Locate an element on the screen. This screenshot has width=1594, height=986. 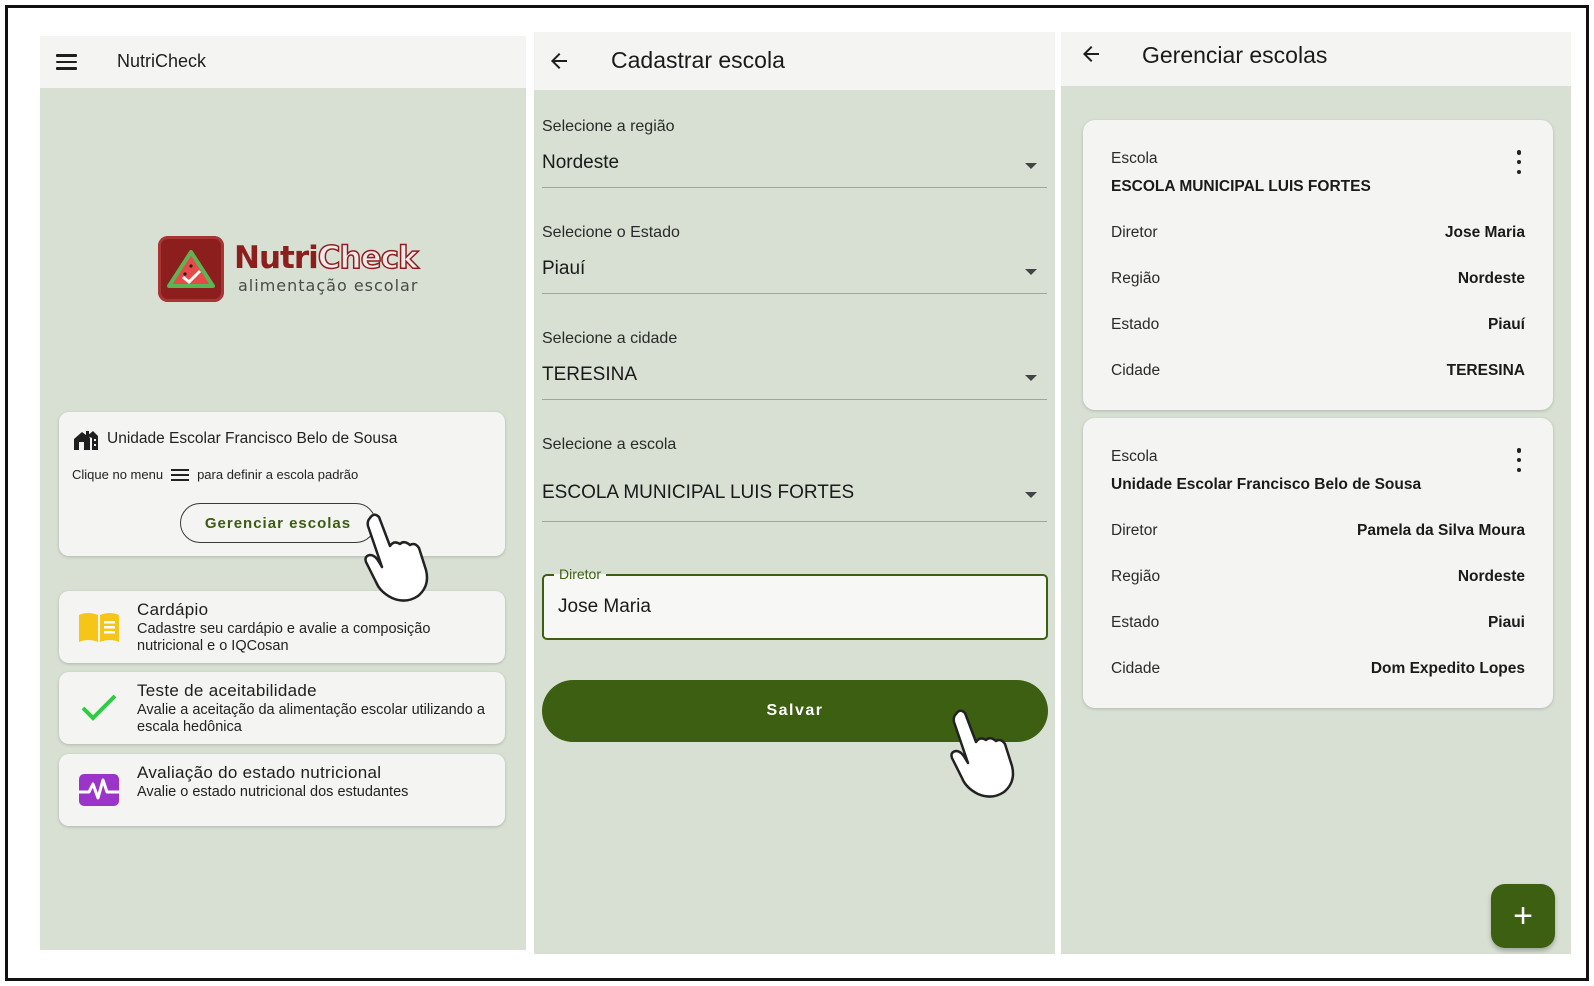
top-app-bar: NutriCheck is located at coordinates (283, 62).